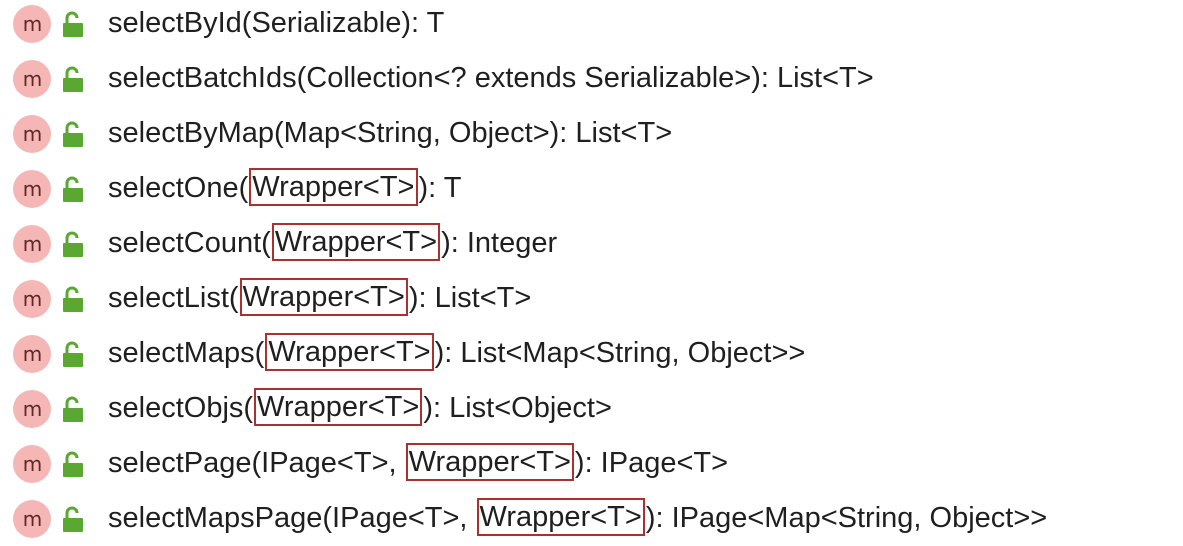 This screenshot has width=1183, height=546. I want to click on method-signature: selectOne(Wrapper<T>): T, so click(284, 188).